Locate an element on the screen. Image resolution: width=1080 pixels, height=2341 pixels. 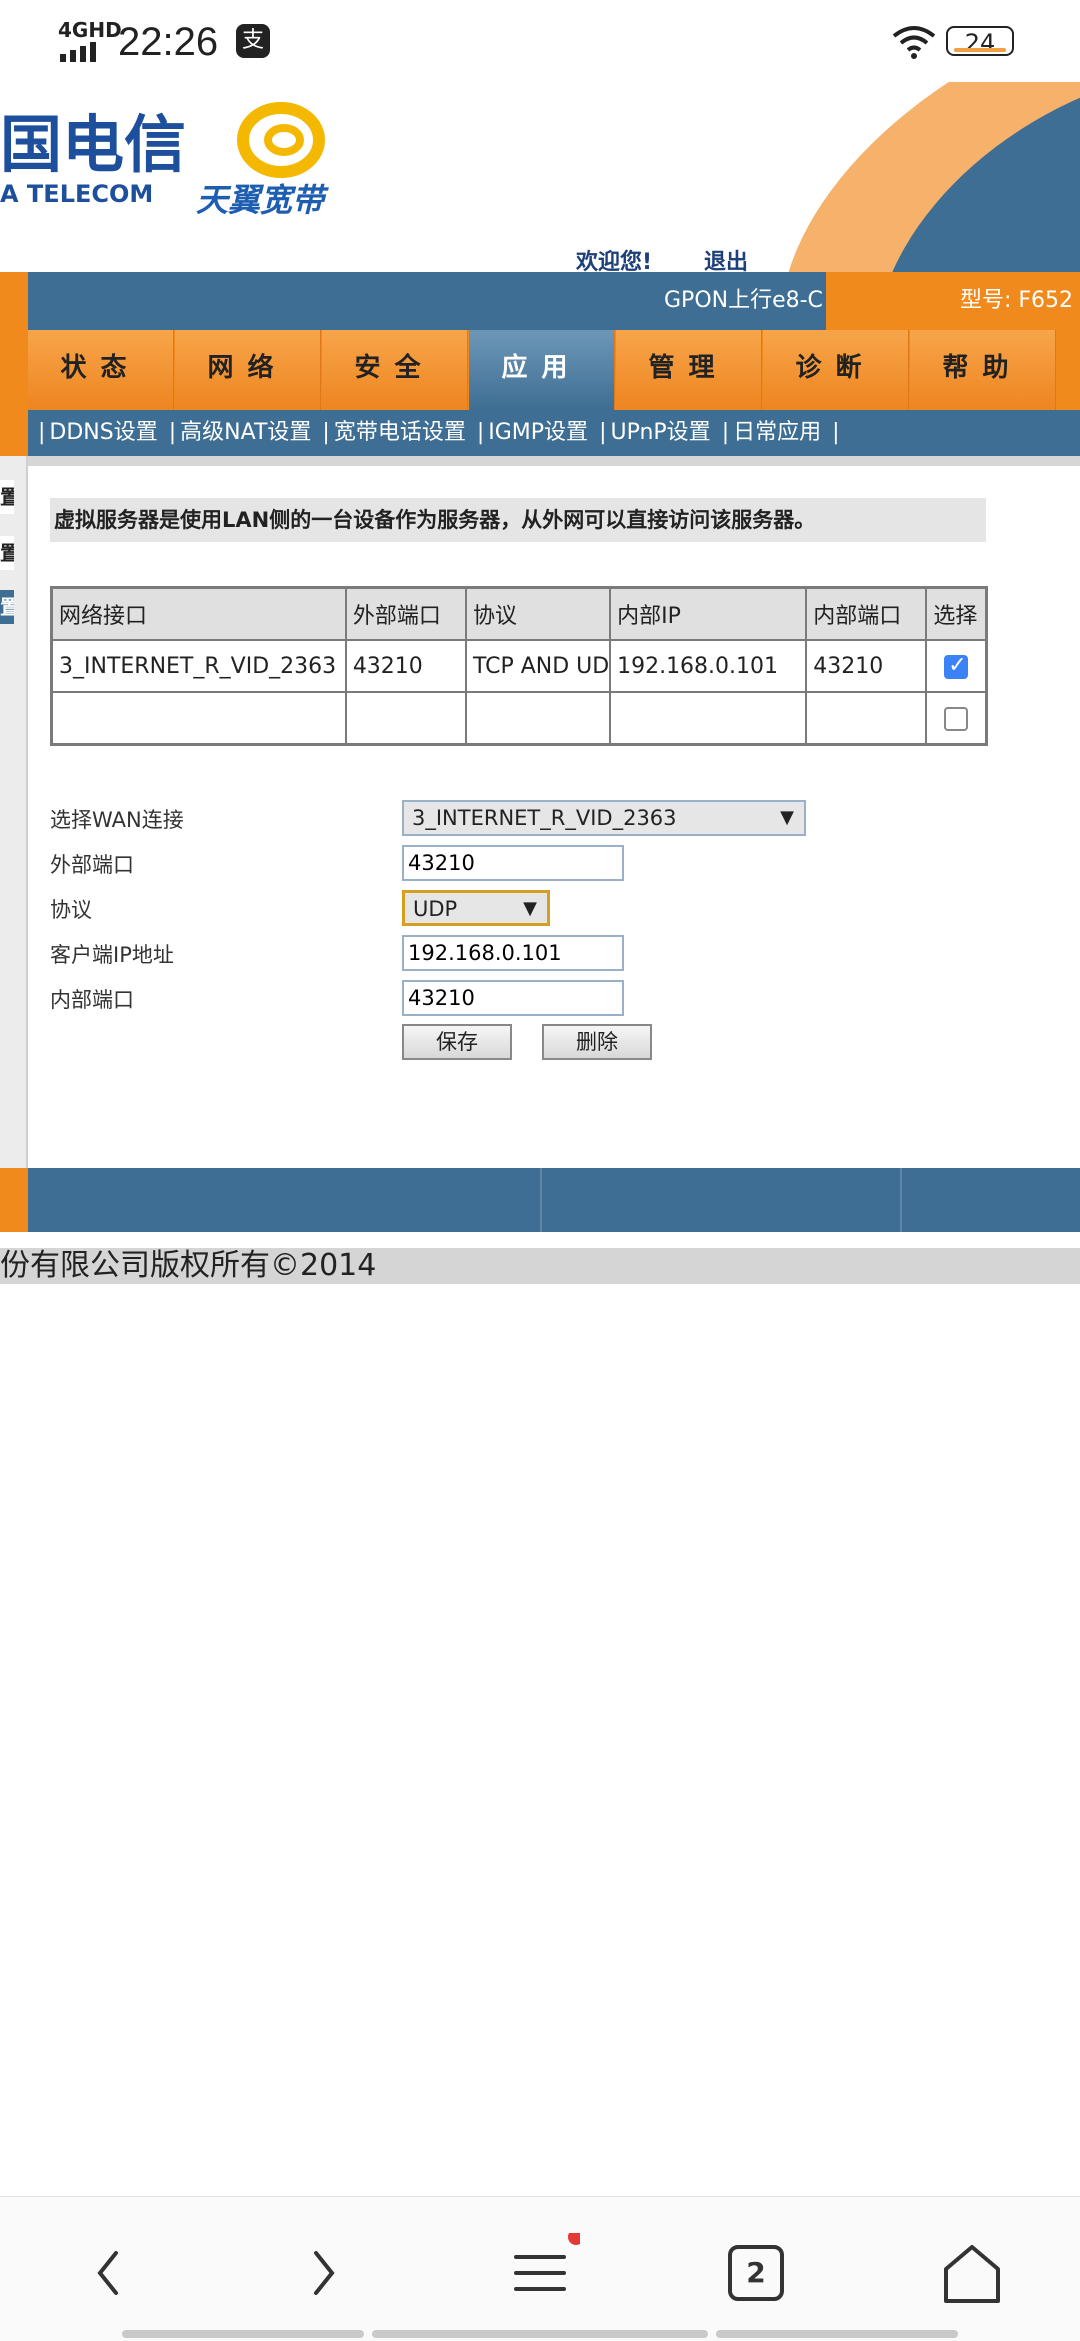
form-row-protocol: 协议 UDP ▼ is located at coordinates (500, 908).